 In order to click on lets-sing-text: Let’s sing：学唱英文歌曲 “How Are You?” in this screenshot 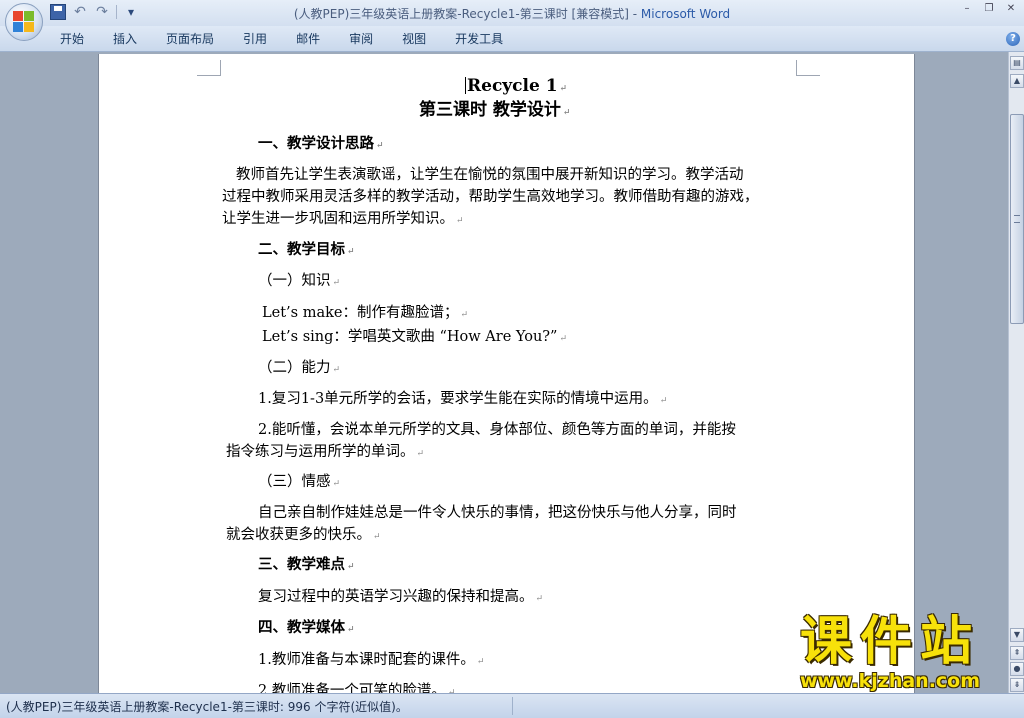, I will do `click(410, 337)`.